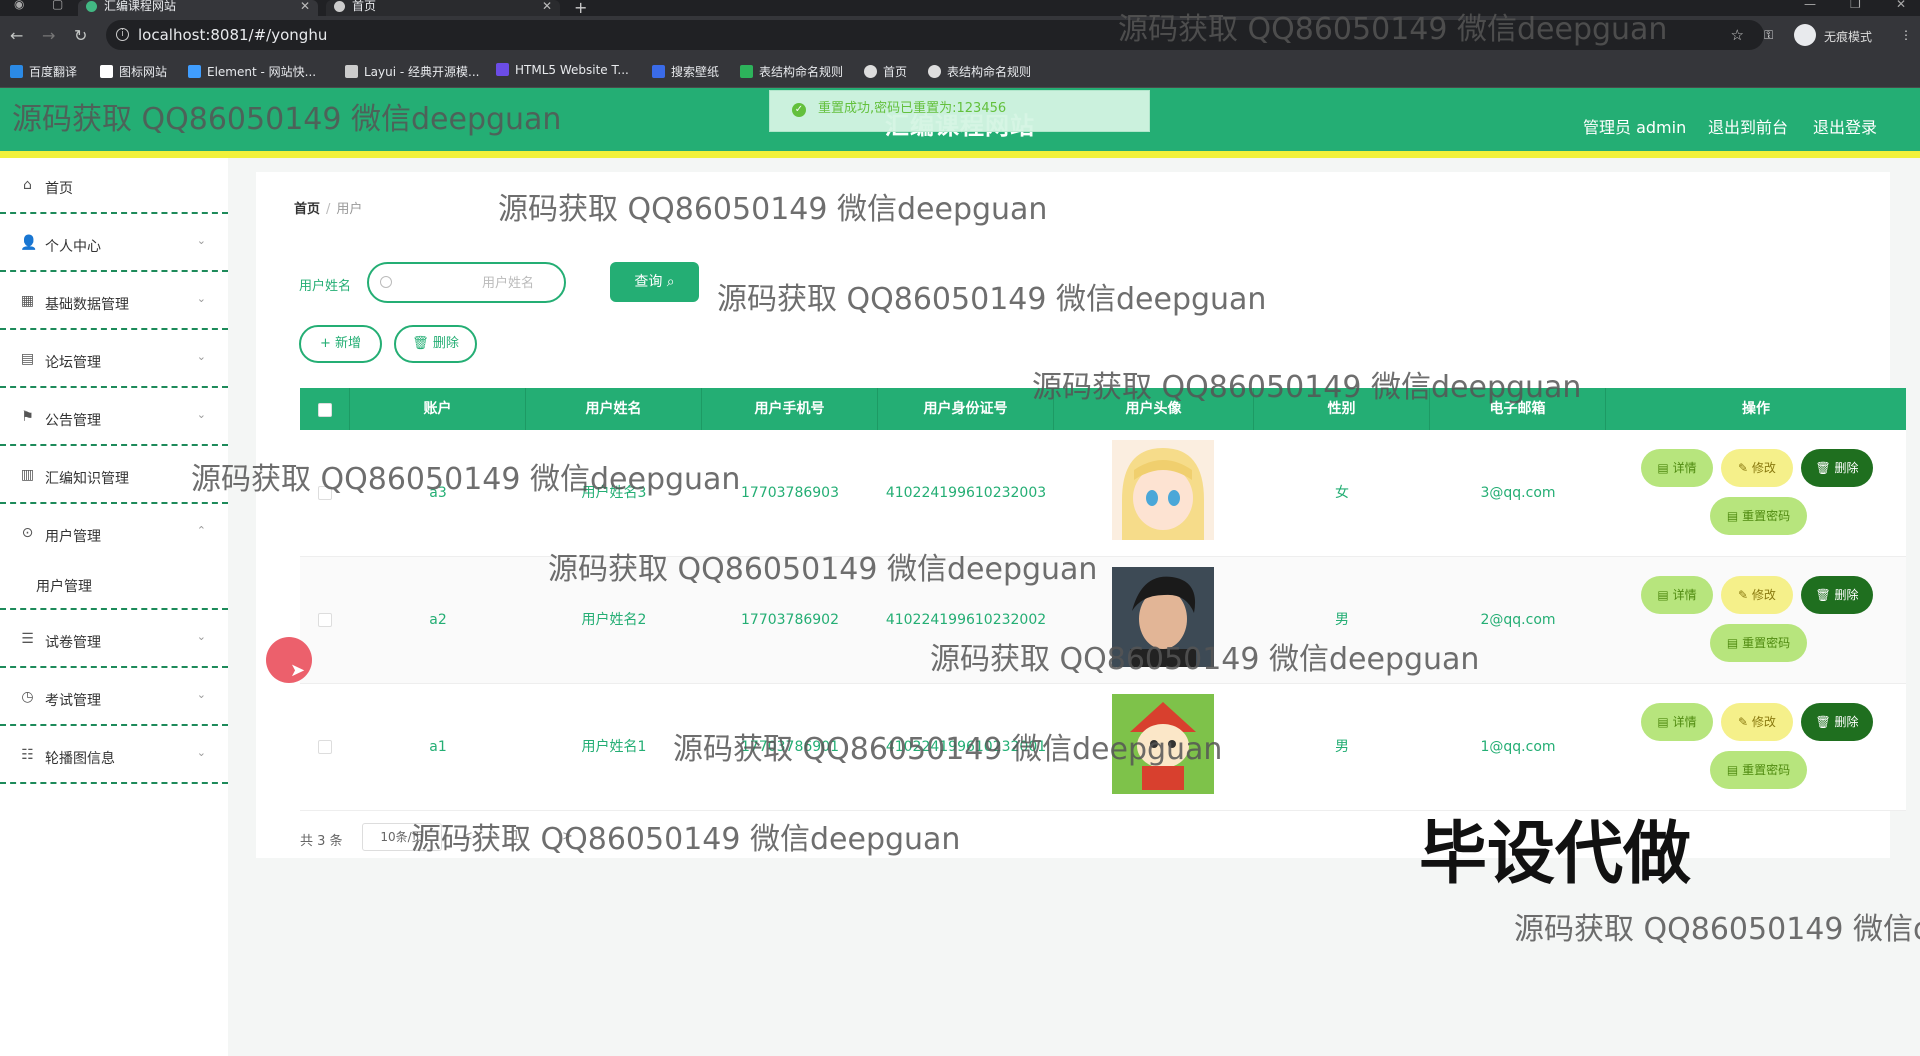 The height and width of the screenshot is (1056, 1920). I want to click on avatar-man, so click(1163, 617).